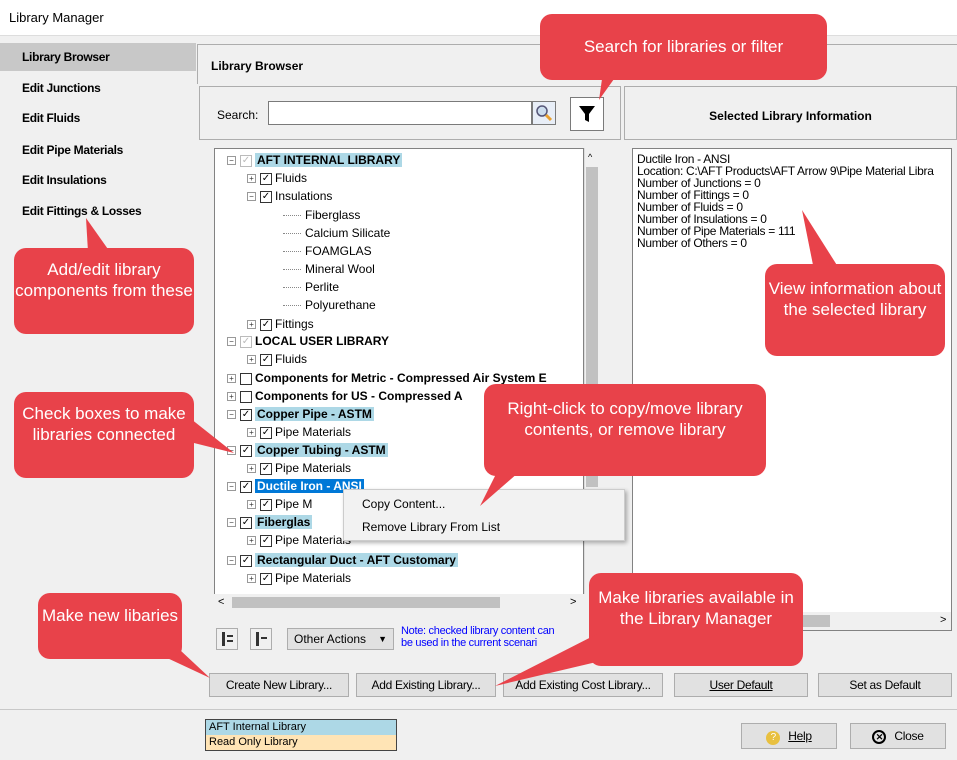 The image size is (957, 760). Describe the element at coordinates (98, 88) in the screenshot. I see `nav-edit-junctions: Edit Junctions` at that location.